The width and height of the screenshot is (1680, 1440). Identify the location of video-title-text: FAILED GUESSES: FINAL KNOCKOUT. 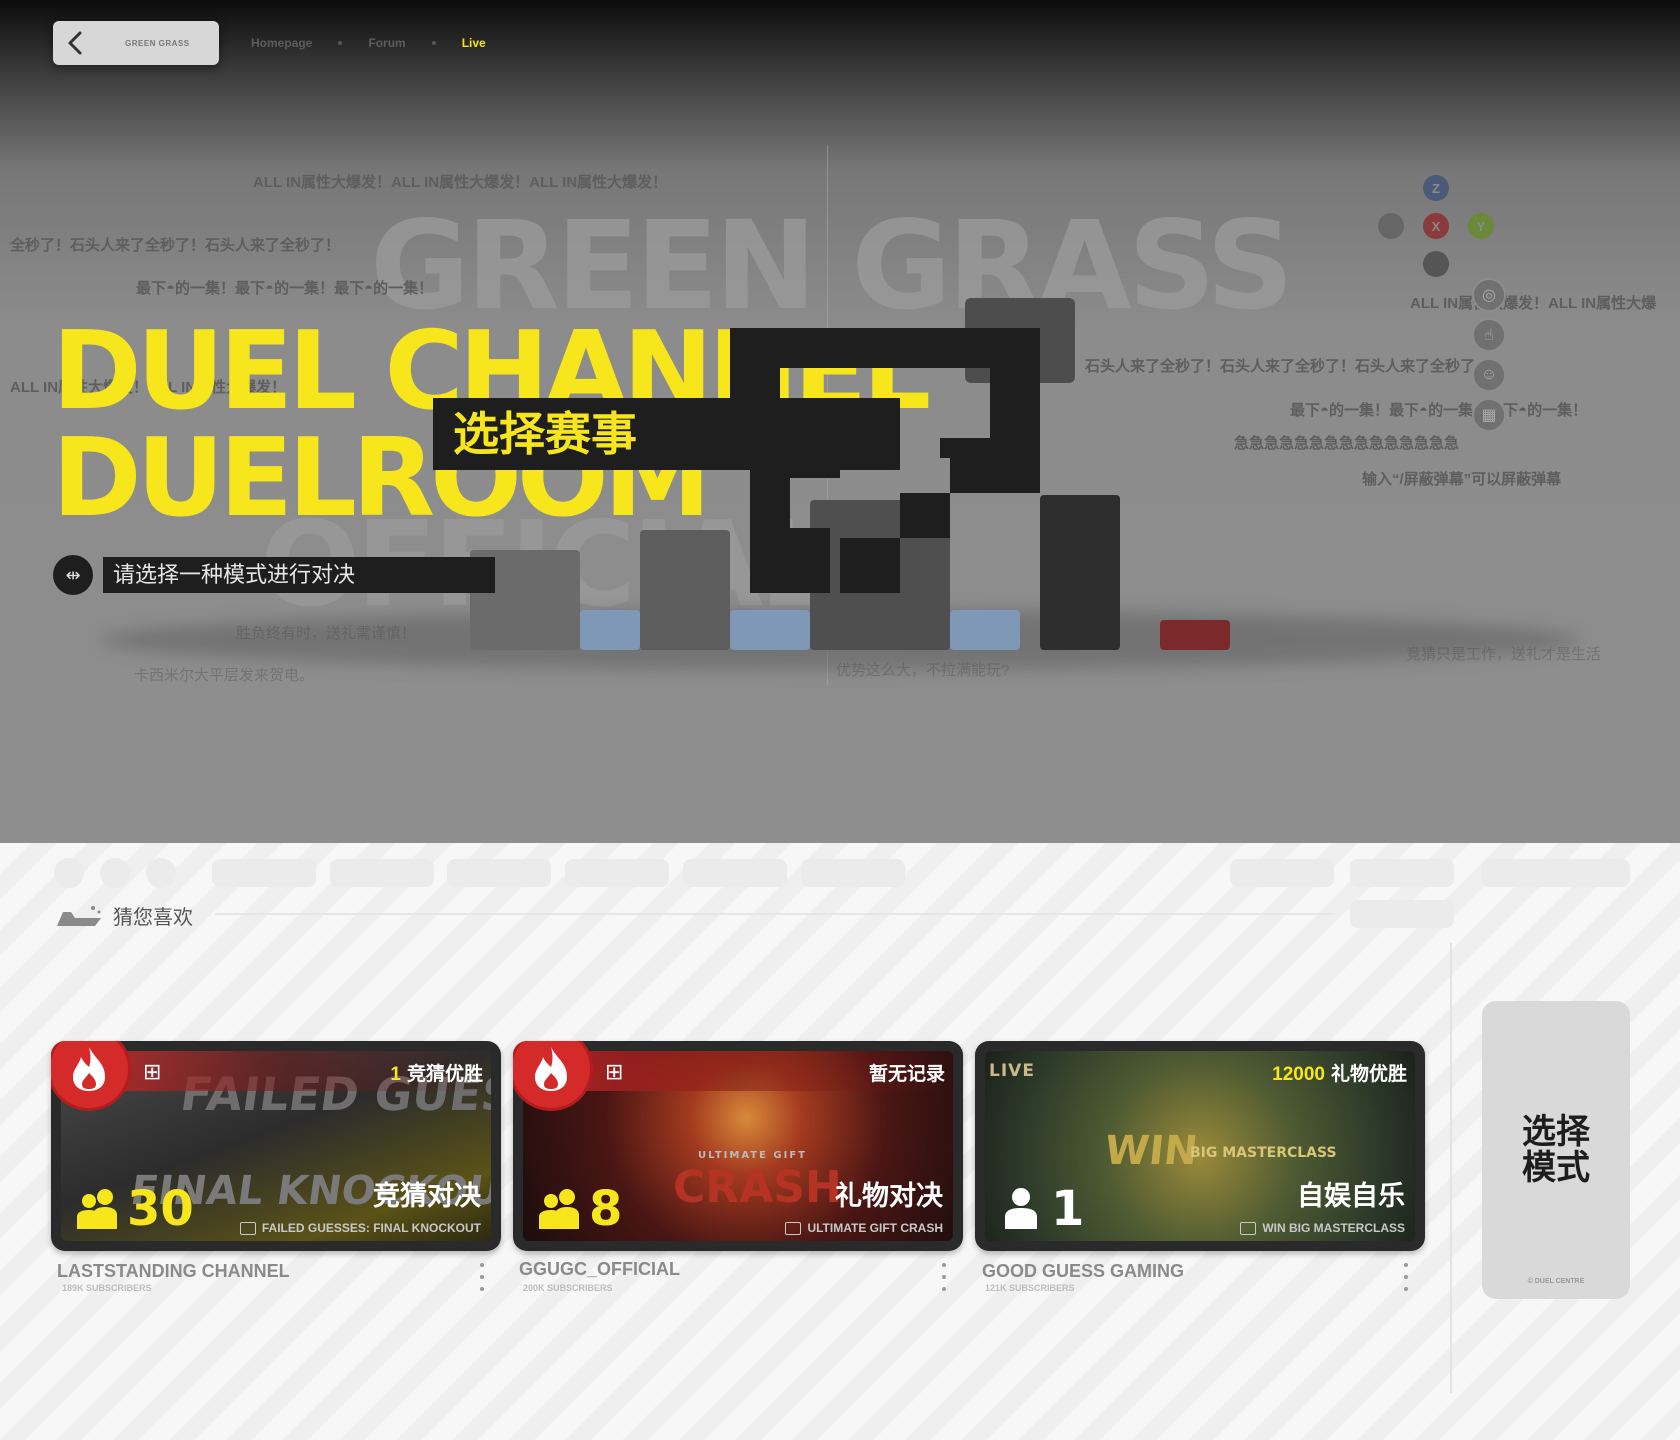
(371, 1228).